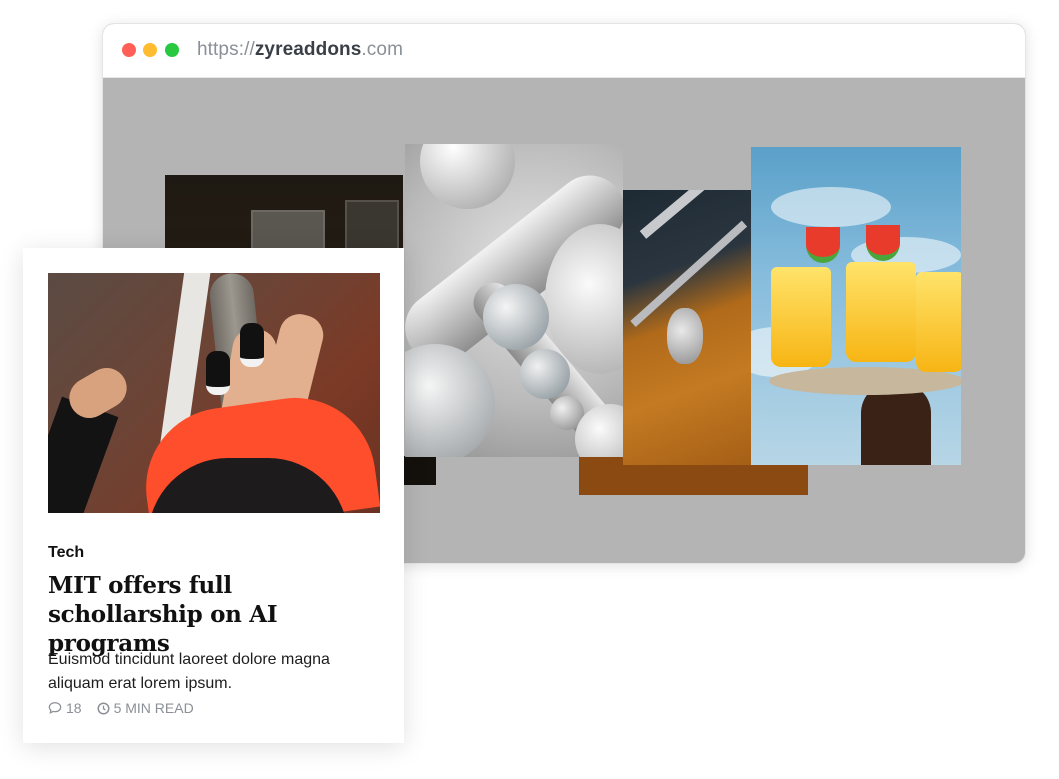 Image resolution: width=1059 pixels, height=779 pixels. Describe the element at coordinates (172, 50) in the screenshot. I see `maximize-window-button` at that location.